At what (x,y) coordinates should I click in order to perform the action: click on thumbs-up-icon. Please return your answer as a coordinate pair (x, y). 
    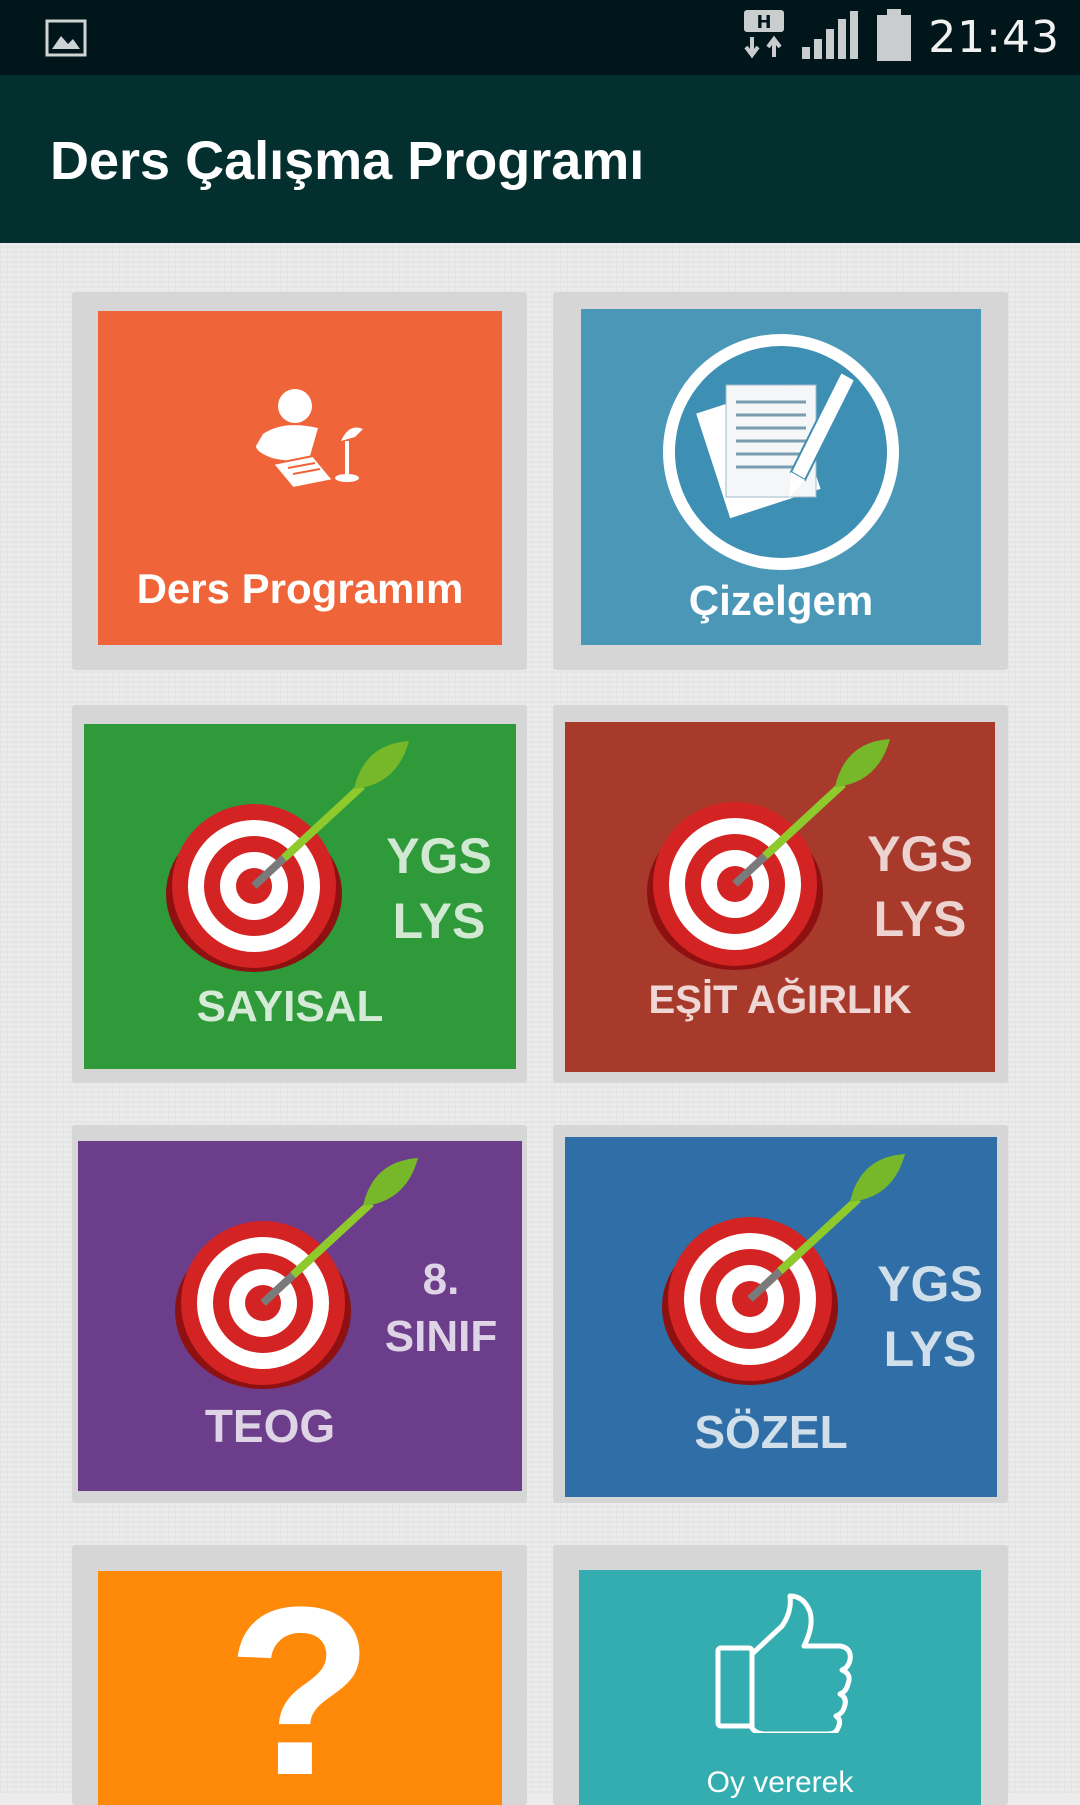
    Looking at the image, I should click on (784, 1663).